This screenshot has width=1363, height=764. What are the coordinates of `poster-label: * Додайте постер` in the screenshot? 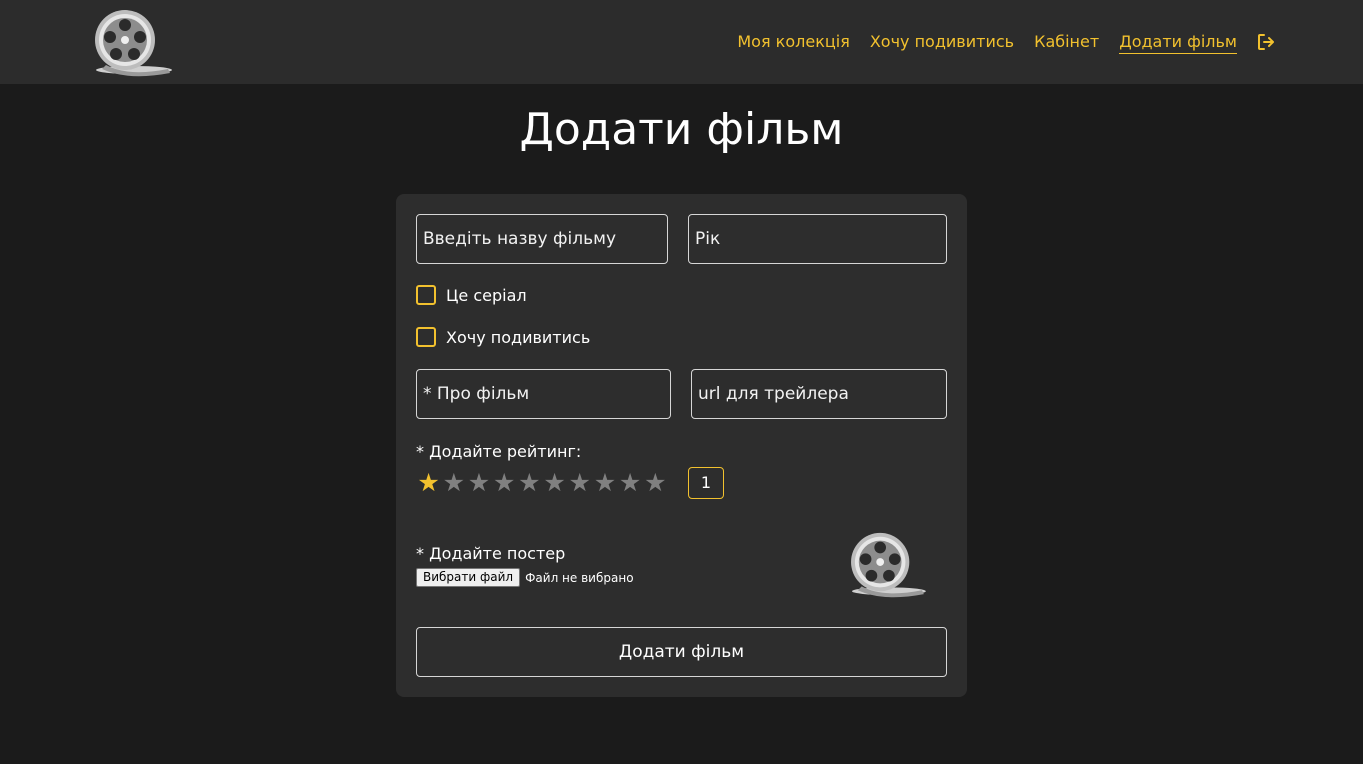 It's located at (491, 553).